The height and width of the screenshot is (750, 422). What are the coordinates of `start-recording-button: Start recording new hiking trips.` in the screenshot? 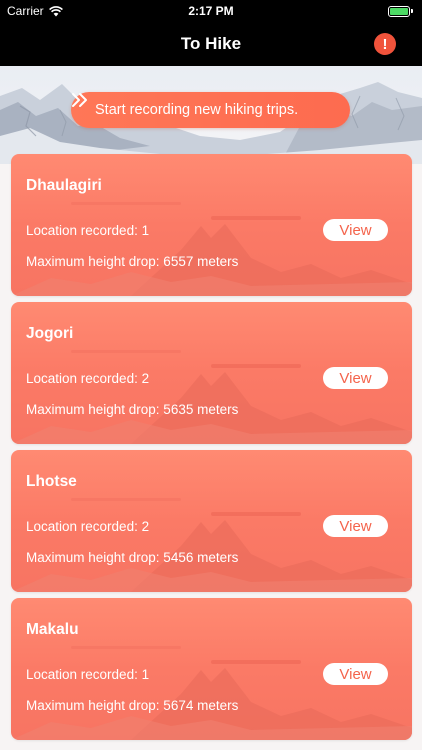 It's located at (210, 110).